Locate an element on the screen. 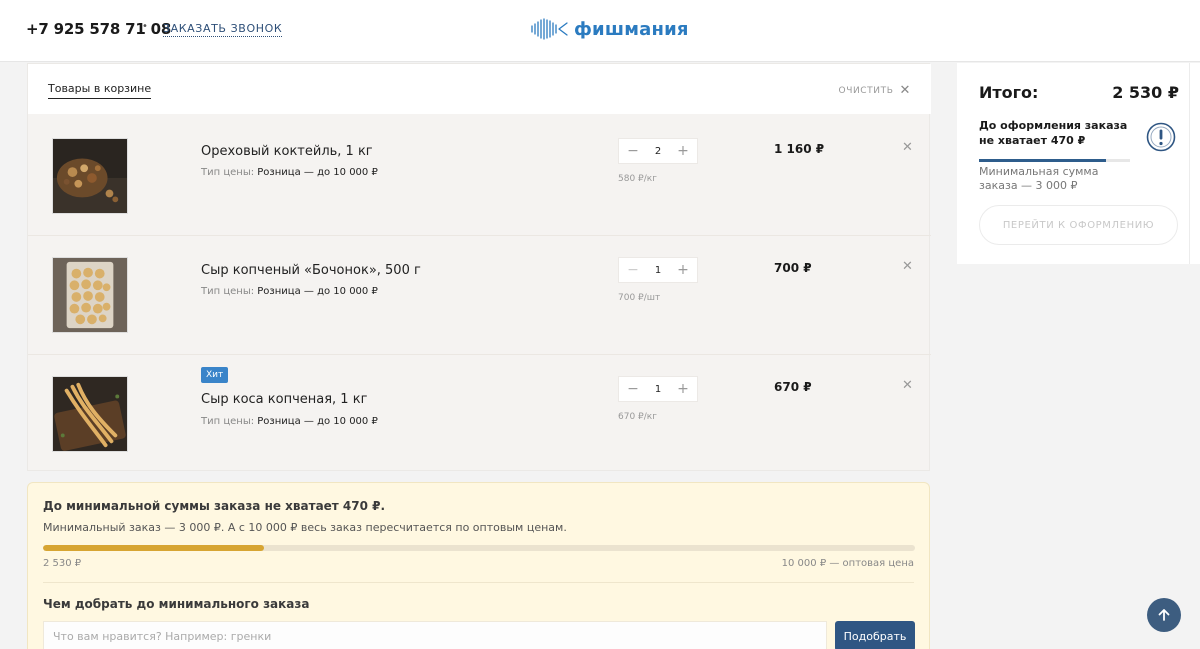 This screenshot has height=649, width=1200. clear-cart-label: ОЧИСТИТЬ is located at coordinates (866, 90).